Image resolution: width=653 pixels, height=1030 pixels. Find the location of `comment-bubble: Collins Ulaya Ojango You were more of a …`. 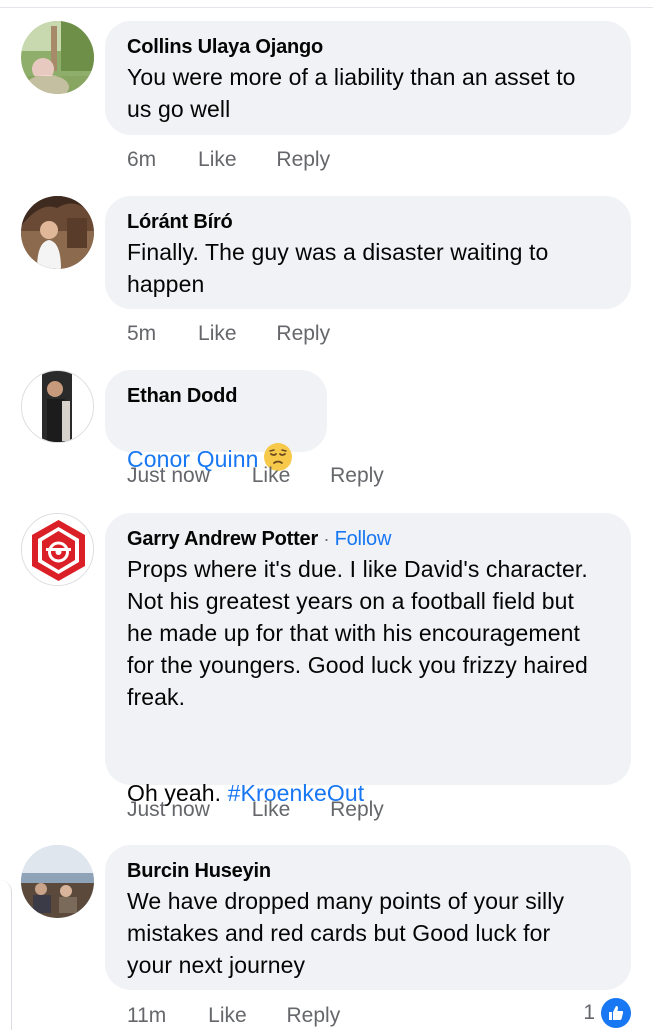

comment-bubble: Collins Ulaya Ojango You were more of a … is located at coordinates (368, 78).